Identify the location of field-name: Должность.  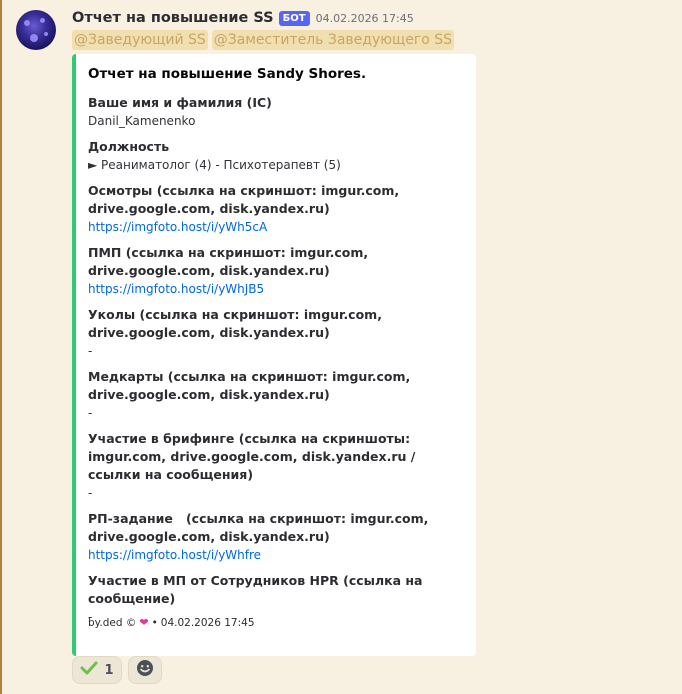
(129, 146).